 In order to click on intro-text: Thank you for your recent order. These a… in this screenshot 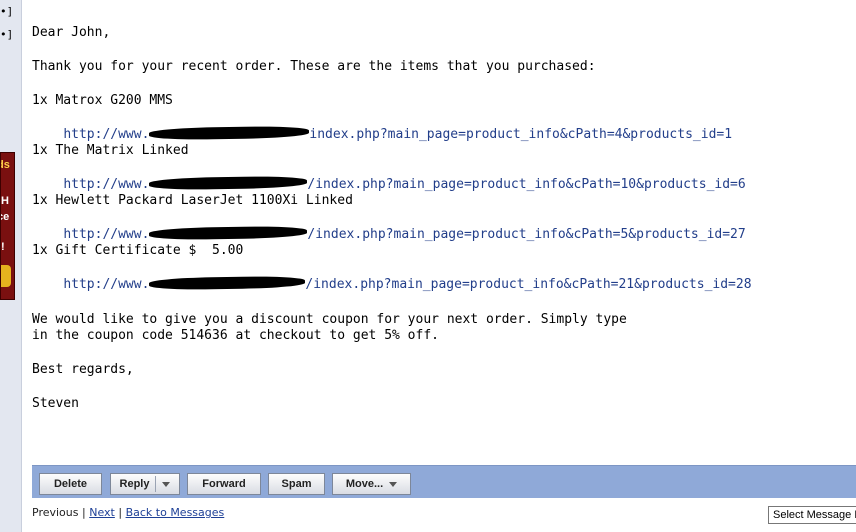, I will do `click(314, 66)`.